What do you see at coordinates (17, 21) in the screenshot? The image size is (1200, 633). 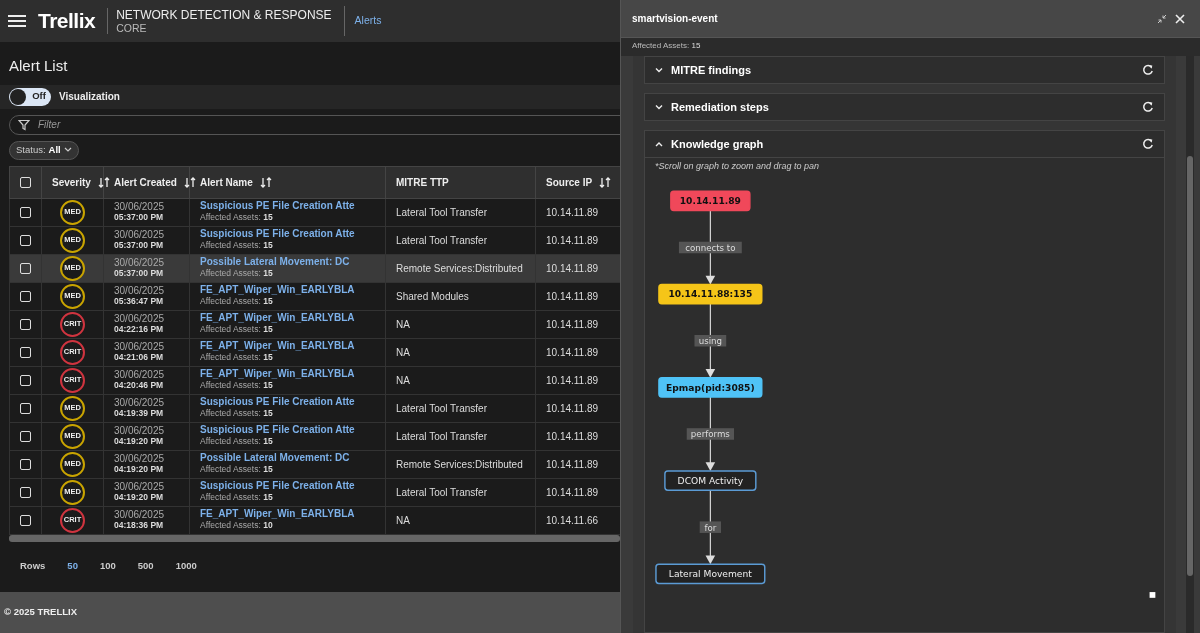 I see `menu-icon` at bounding box center [17, 21].